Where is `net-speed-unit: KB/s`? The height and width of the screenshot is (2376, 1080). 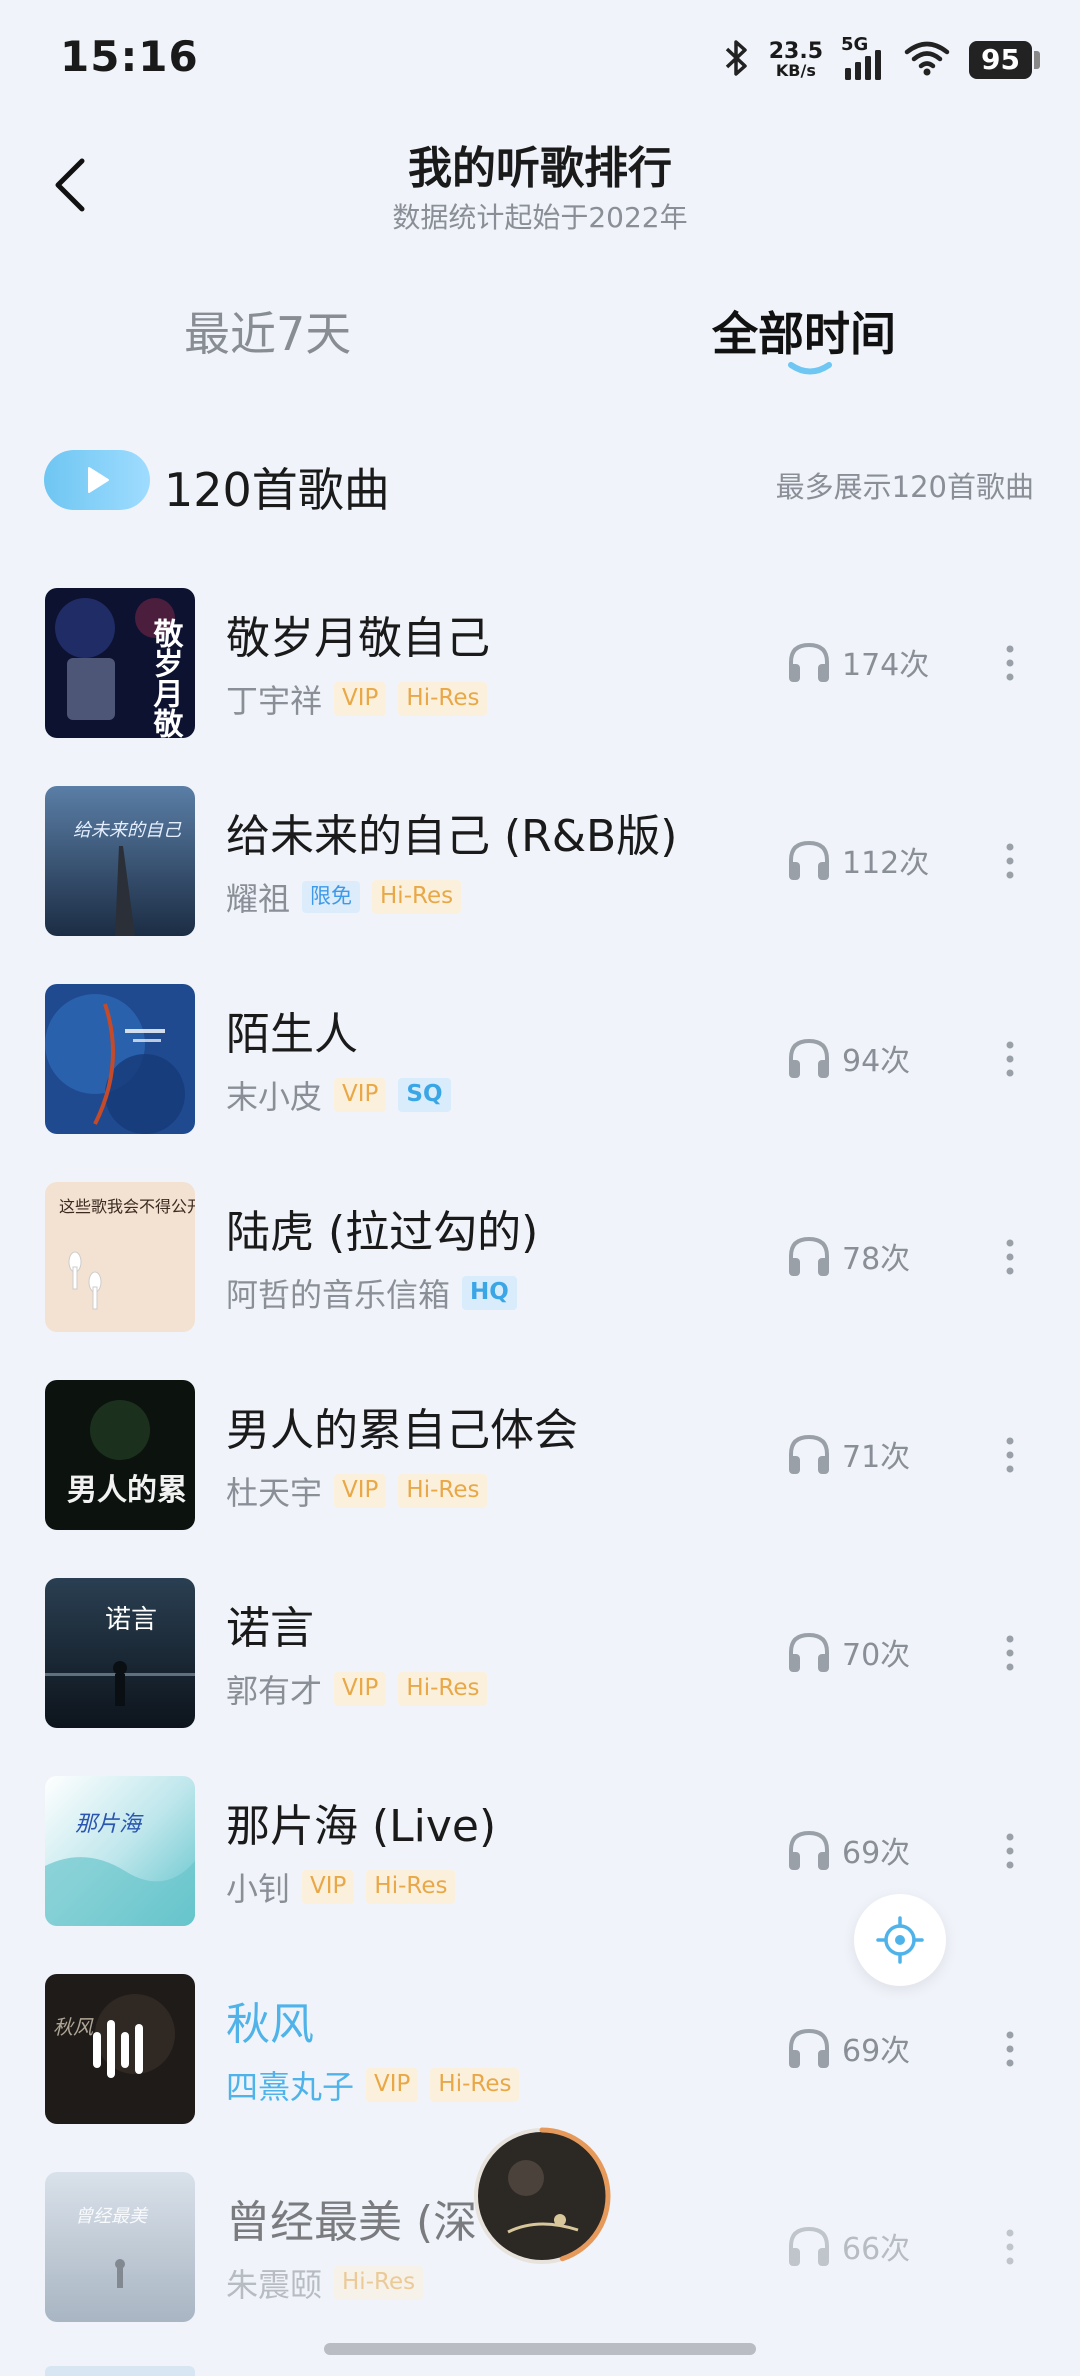
net-speed-unit: KB/s is located at coordinates (795, 70).